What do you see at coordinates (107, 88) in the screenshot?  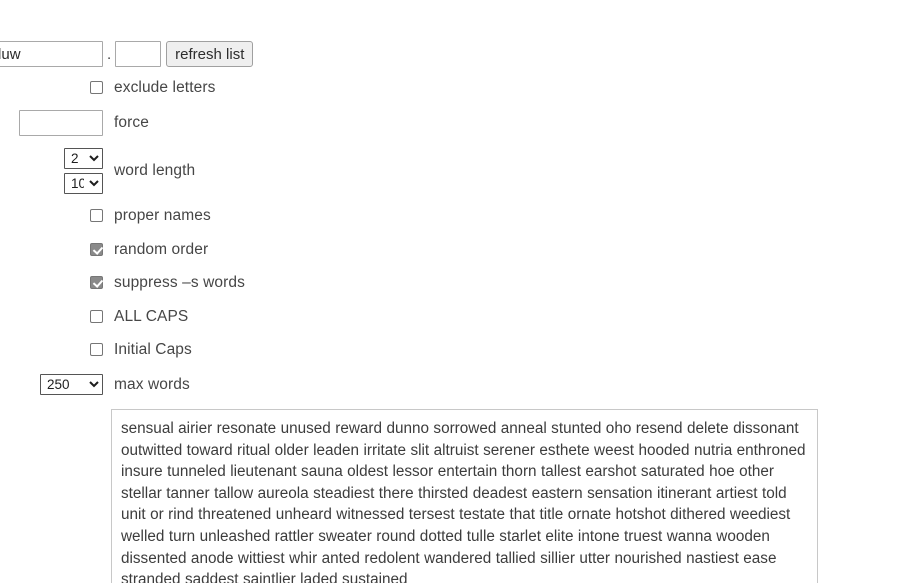 I see `exclude-letters-row: exclude letters` at bounding box center [107, 88].